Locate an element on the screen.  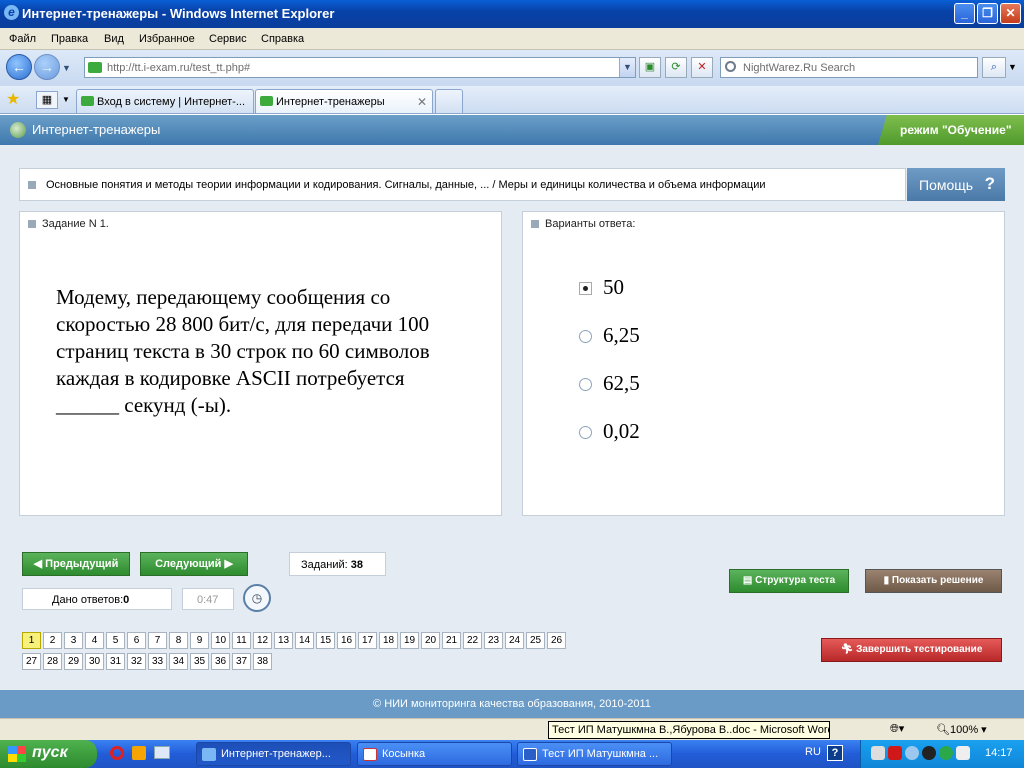
question-number-button: 32 is located at coordinates (136, 661).